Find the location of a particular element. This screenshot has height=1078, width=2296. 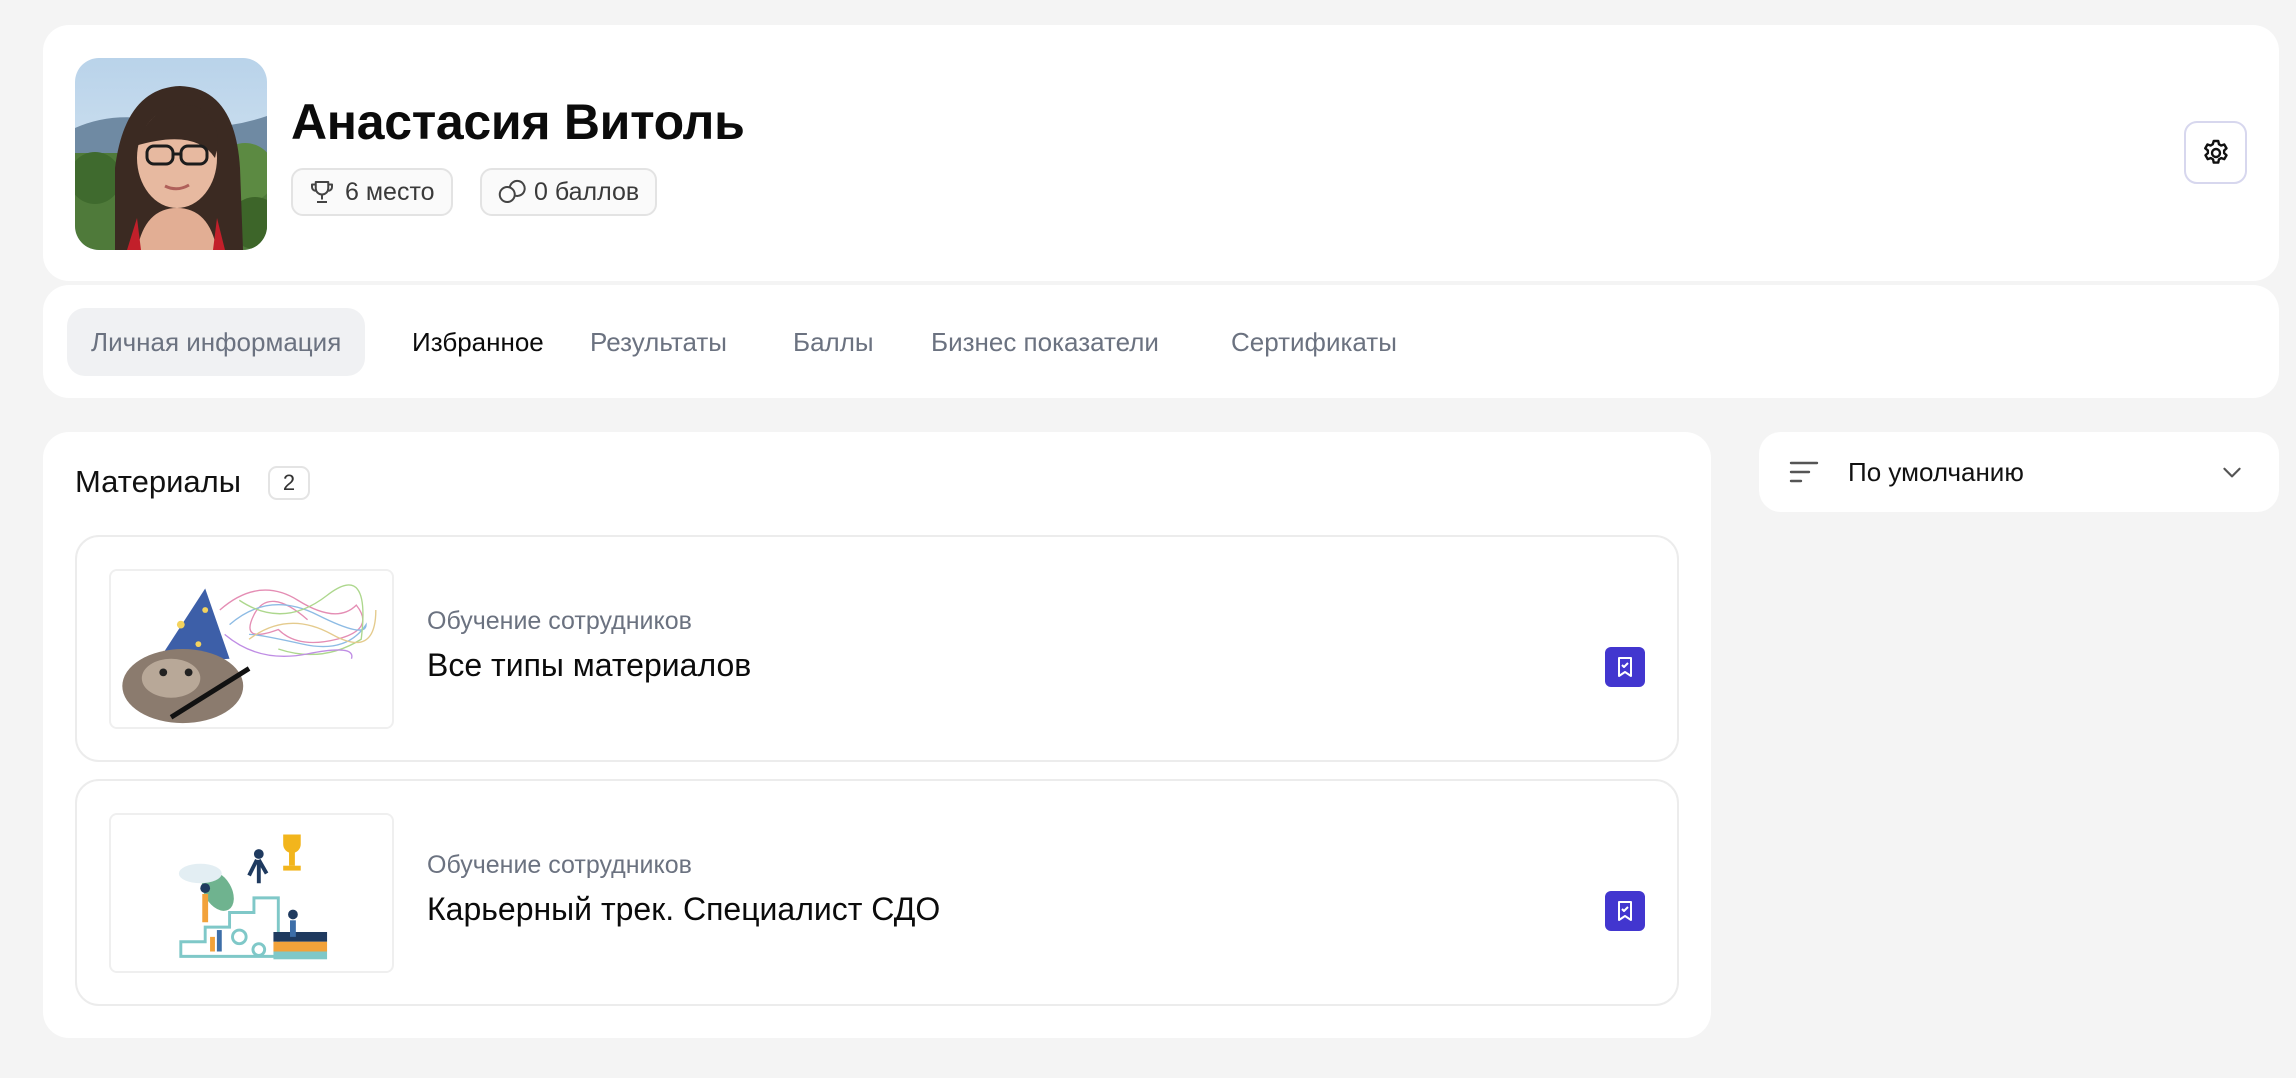

coins-icon is located at coordinates (512, 191).